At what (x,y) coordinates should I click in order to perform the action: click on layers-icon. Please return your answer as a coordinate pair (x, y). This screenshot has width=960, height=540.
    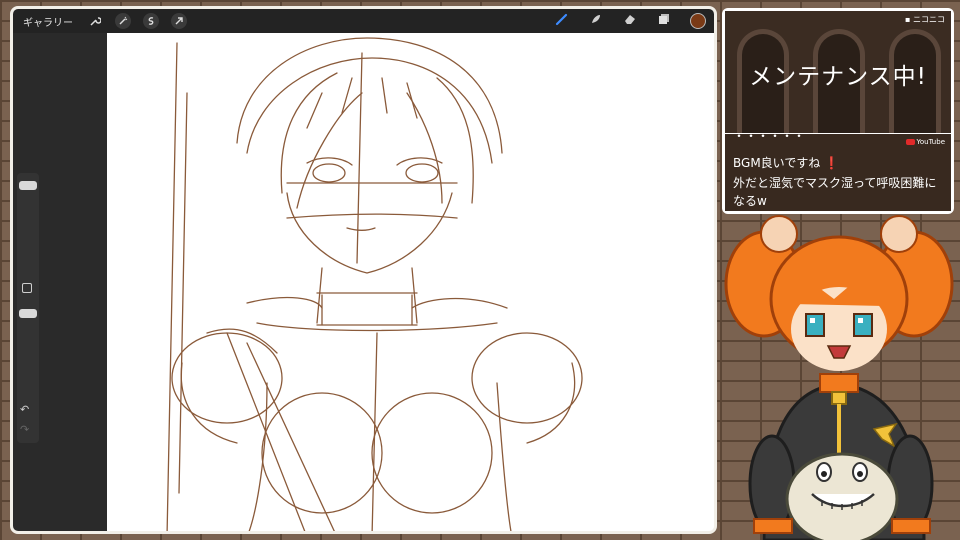
    Looking at the image, I should click on (664, 21).